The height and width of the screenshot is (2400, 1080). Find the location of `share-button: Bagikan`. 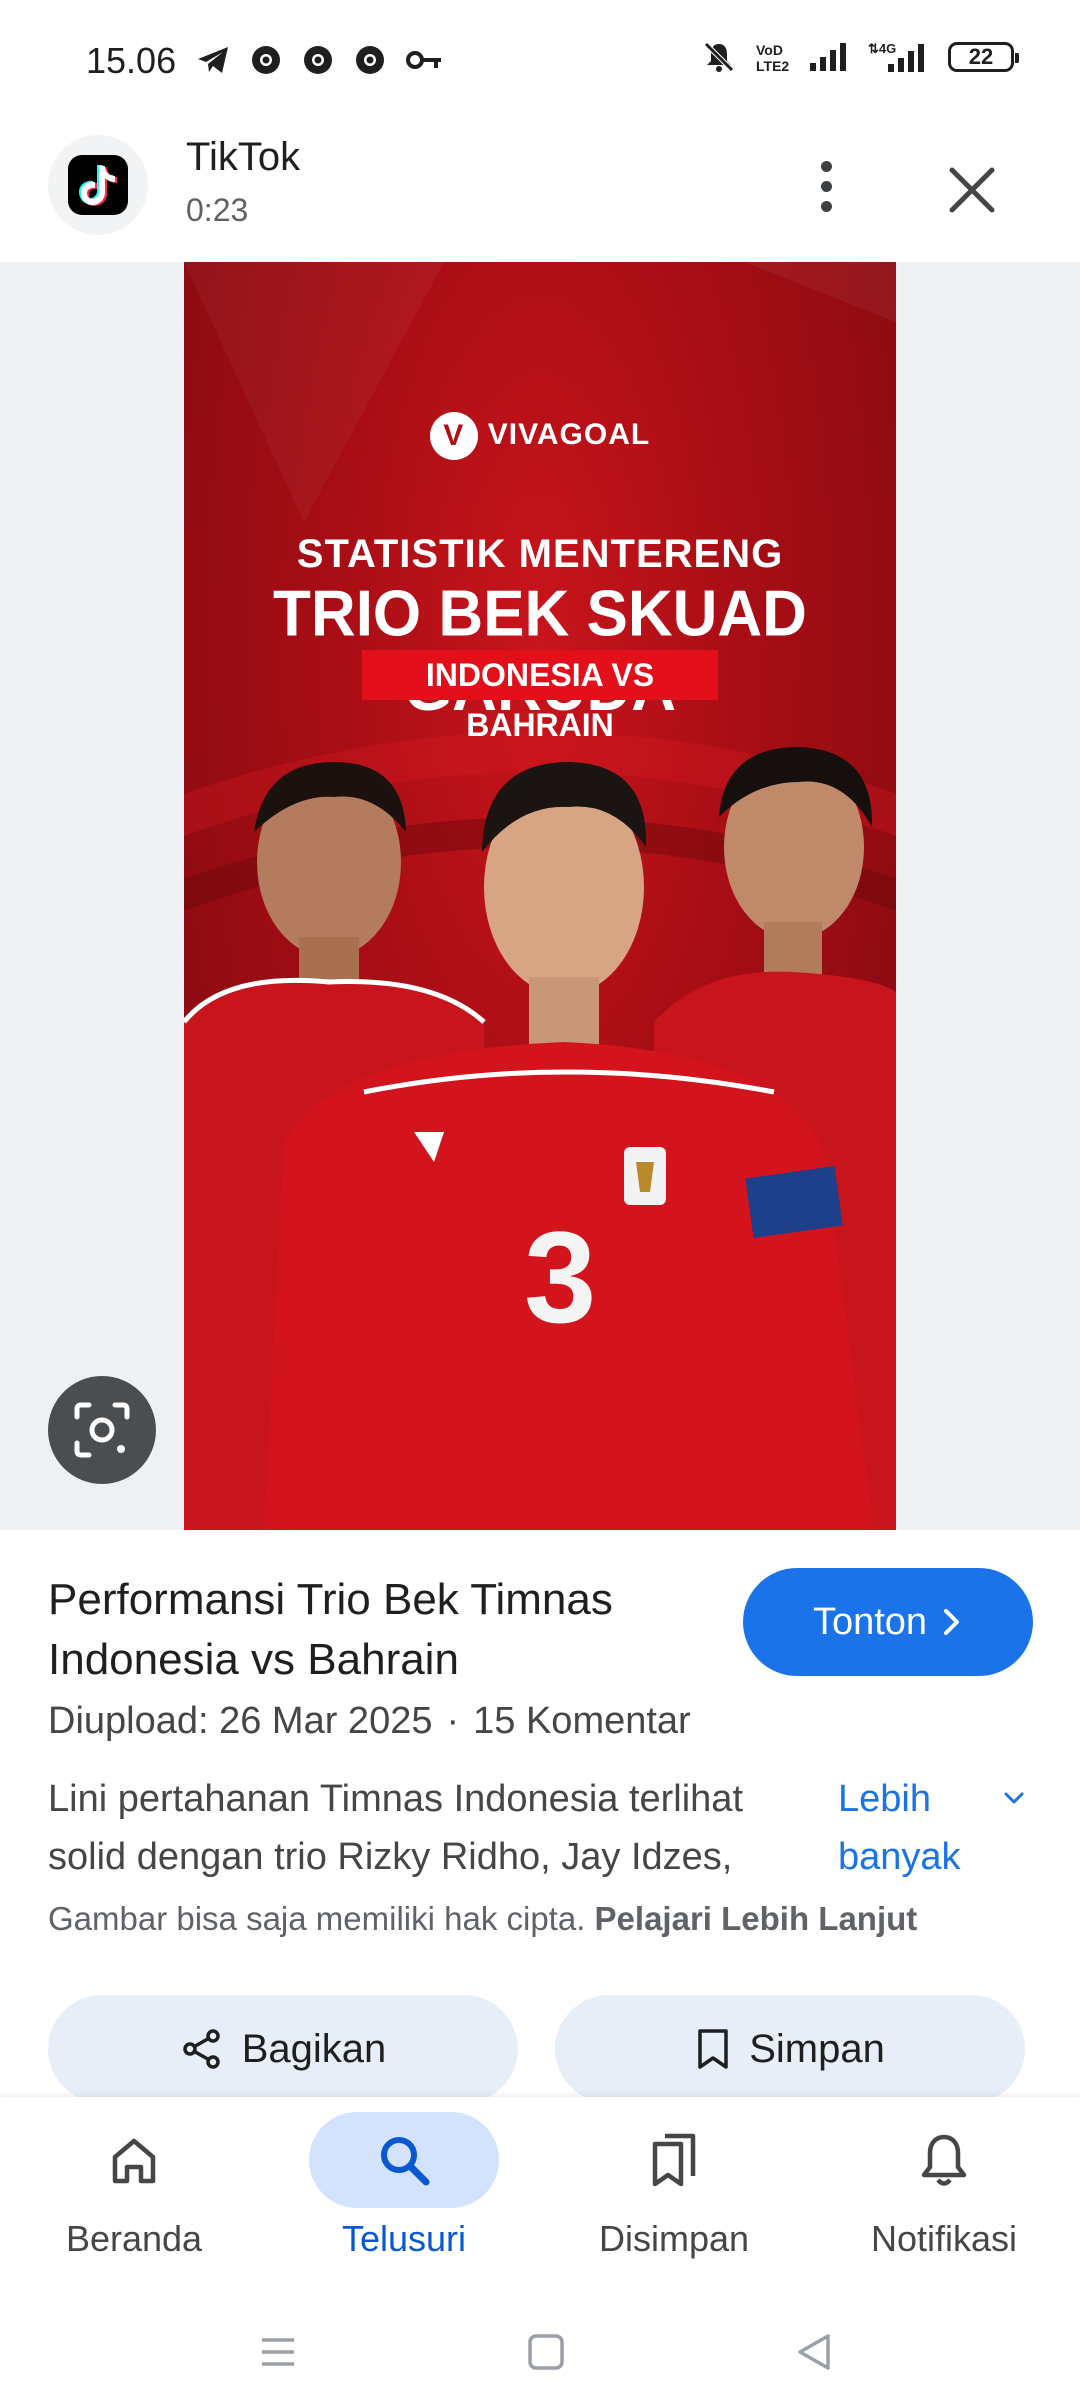

share-button: Bagikan is located at coordinates (283, 2049).